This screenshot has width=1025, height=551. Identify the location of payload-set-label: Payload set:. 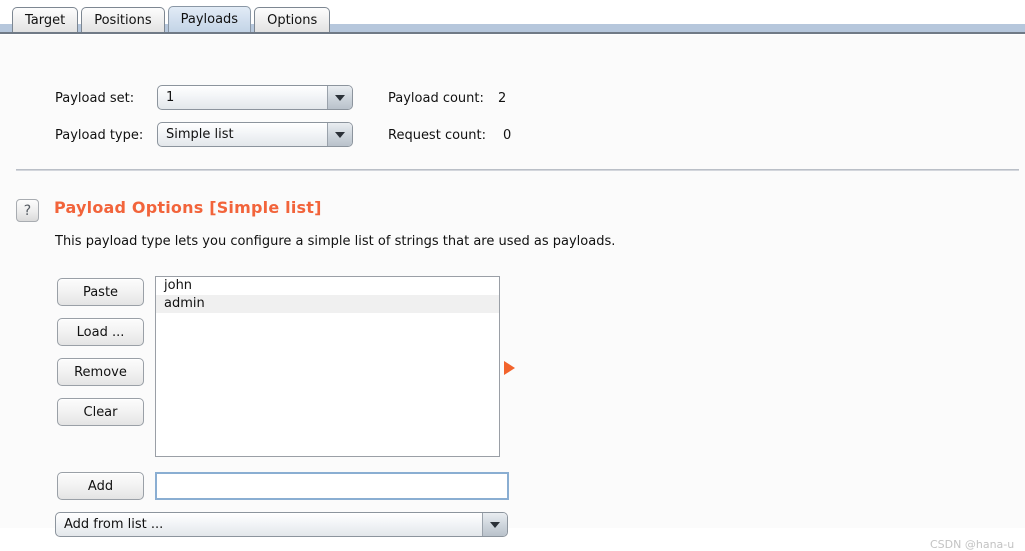
(95, 98).